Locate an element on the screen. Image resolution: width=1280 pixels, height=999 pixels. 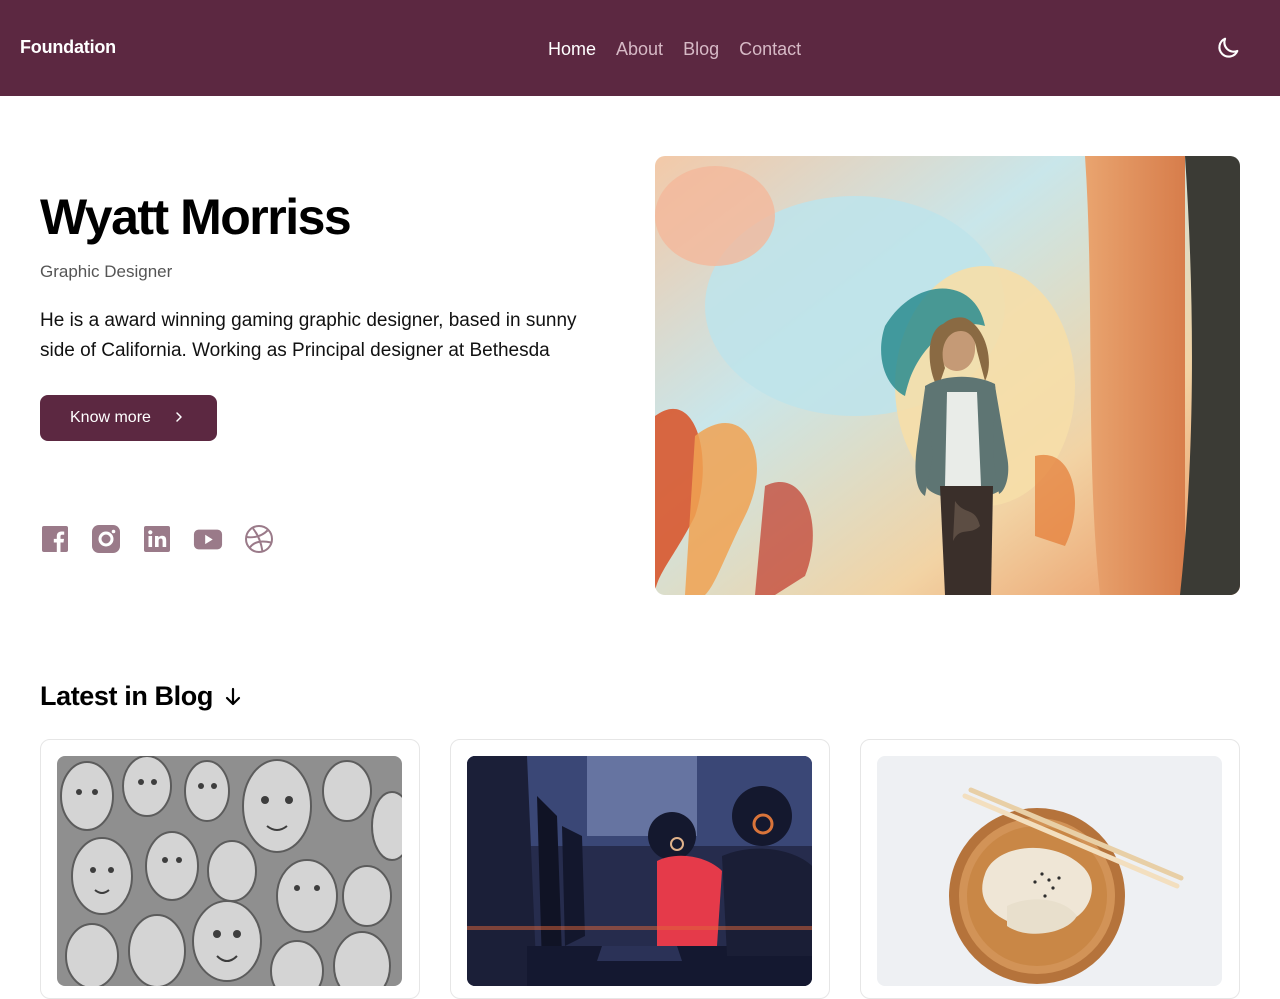
facebook-icon is located at coordinates (55, 539).